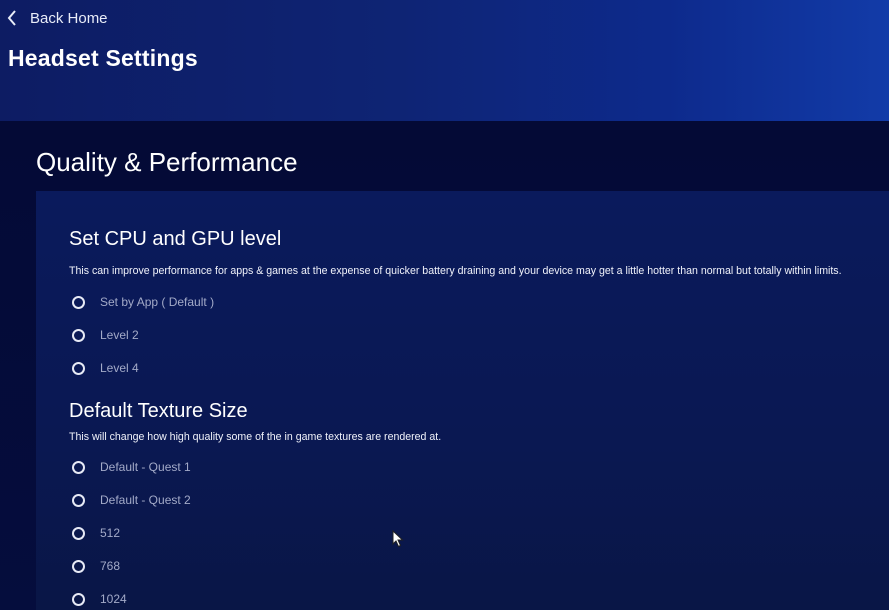 This screenshot has width=889, height=610. I want to click on radio-label: 512, so click(110, 533).